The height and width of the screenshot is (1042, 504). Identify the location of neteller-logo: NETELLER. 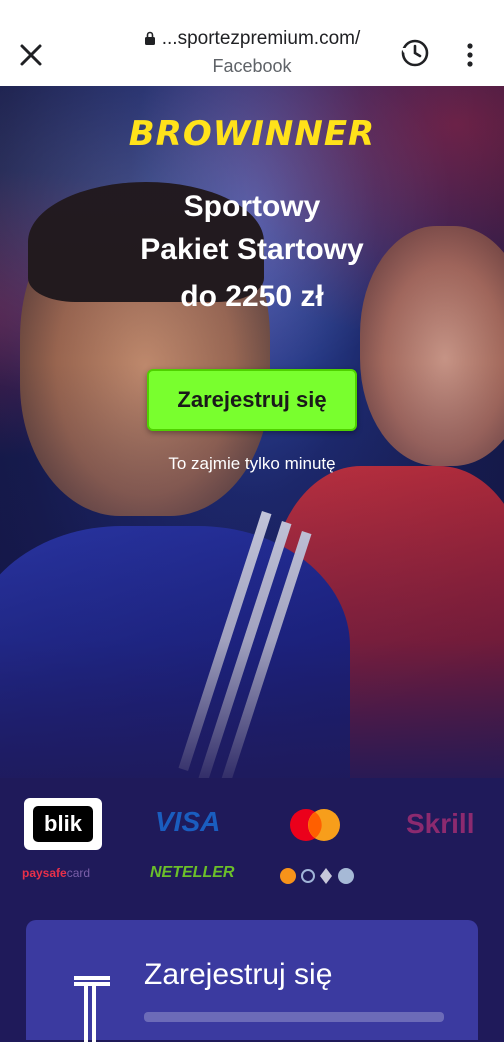
(192, 872).